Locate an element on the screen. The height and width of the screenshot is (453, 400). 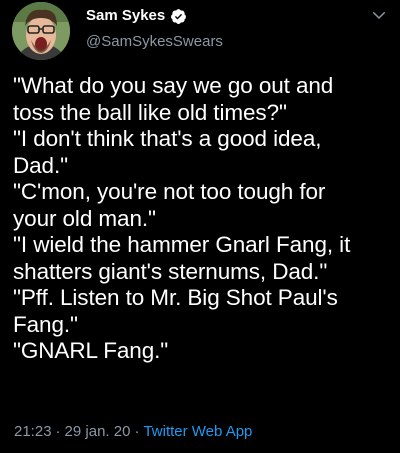
tweet-line: Dad." is located at coordinates (41, 165).